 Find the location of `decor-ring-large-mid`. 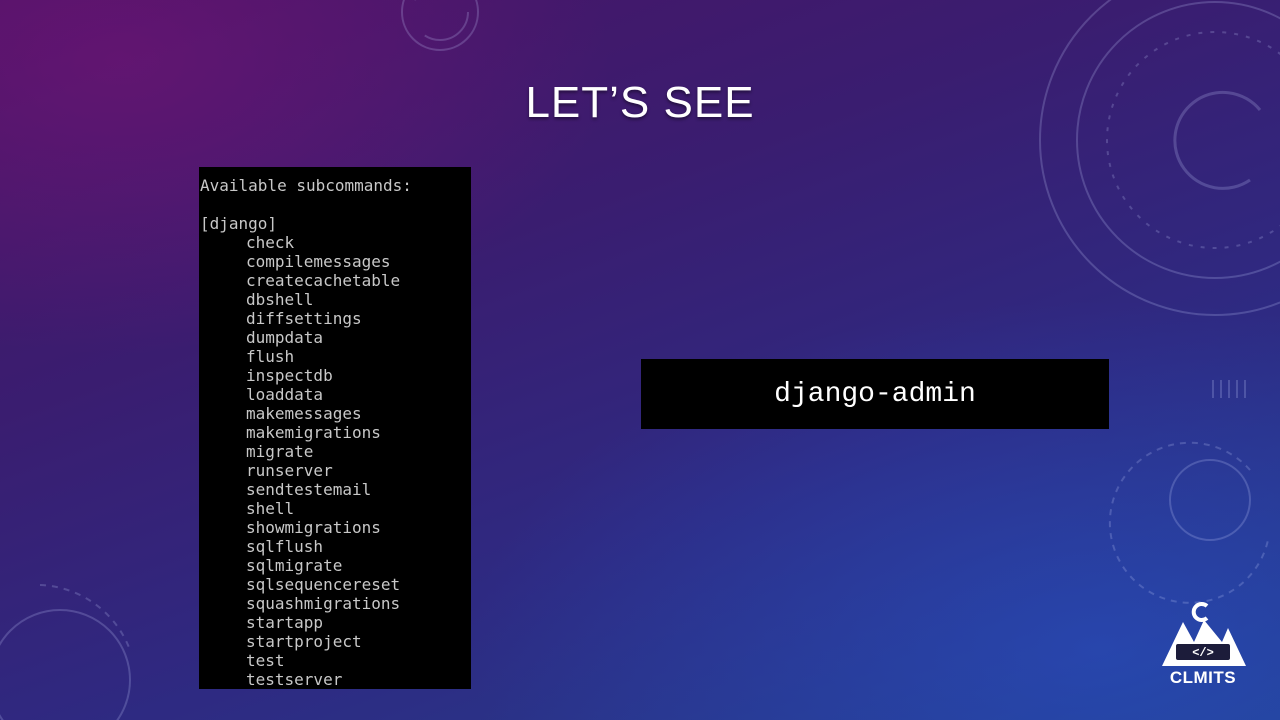

decor-ring-large-mid is located at coordinates (1178, 140).